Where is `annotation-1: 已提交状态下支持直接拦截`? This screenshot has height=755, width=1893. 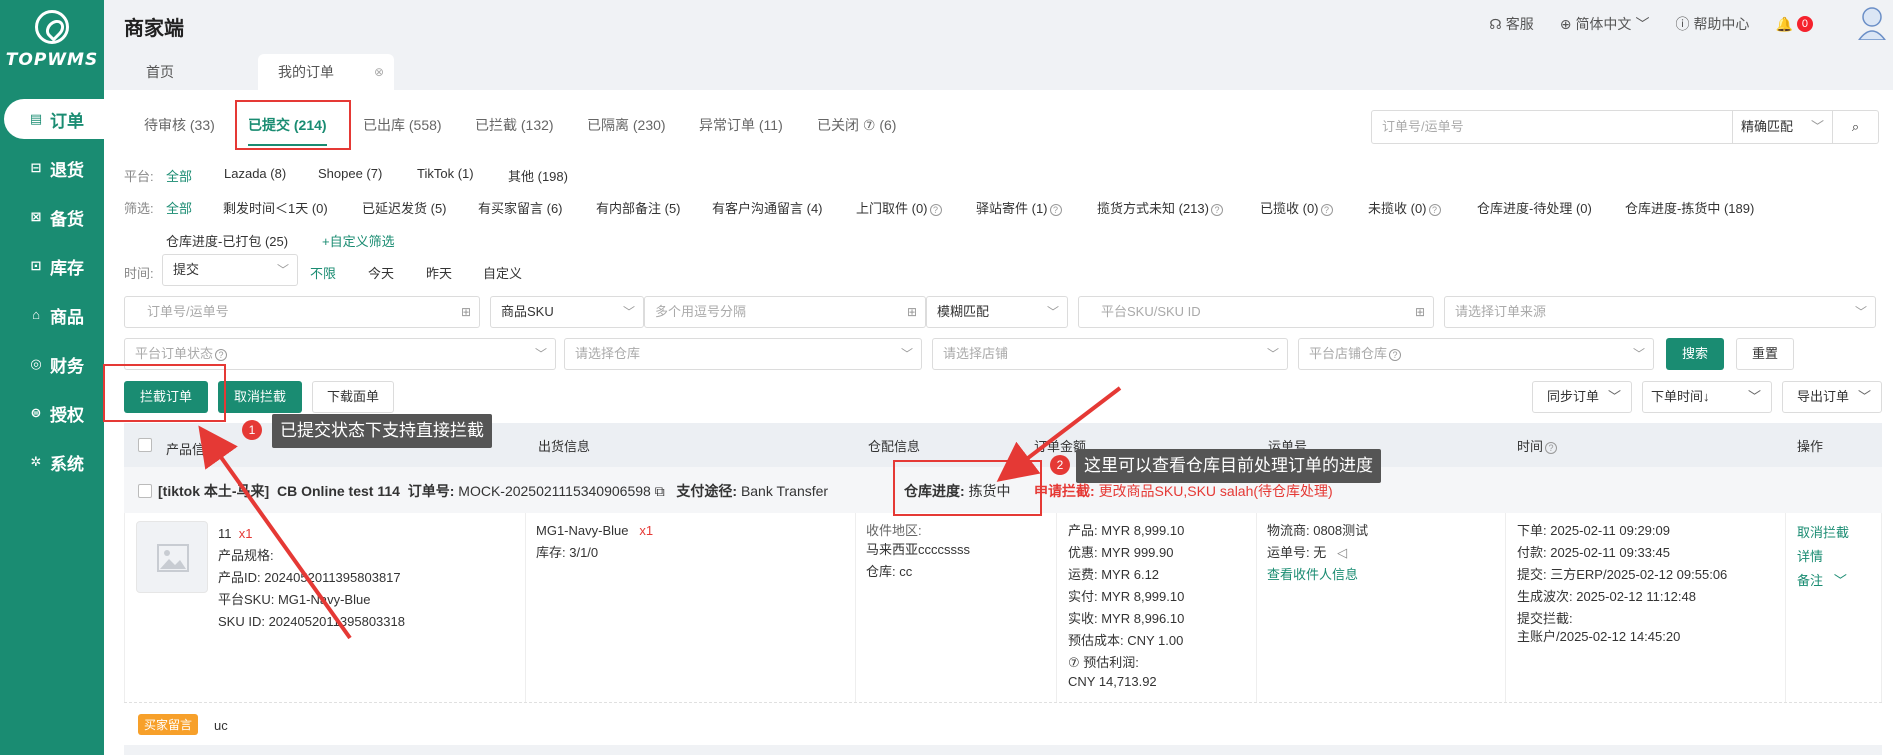
annotation-1: 已提交状态下支持直接拦截 is located at coordinates (382, 431).